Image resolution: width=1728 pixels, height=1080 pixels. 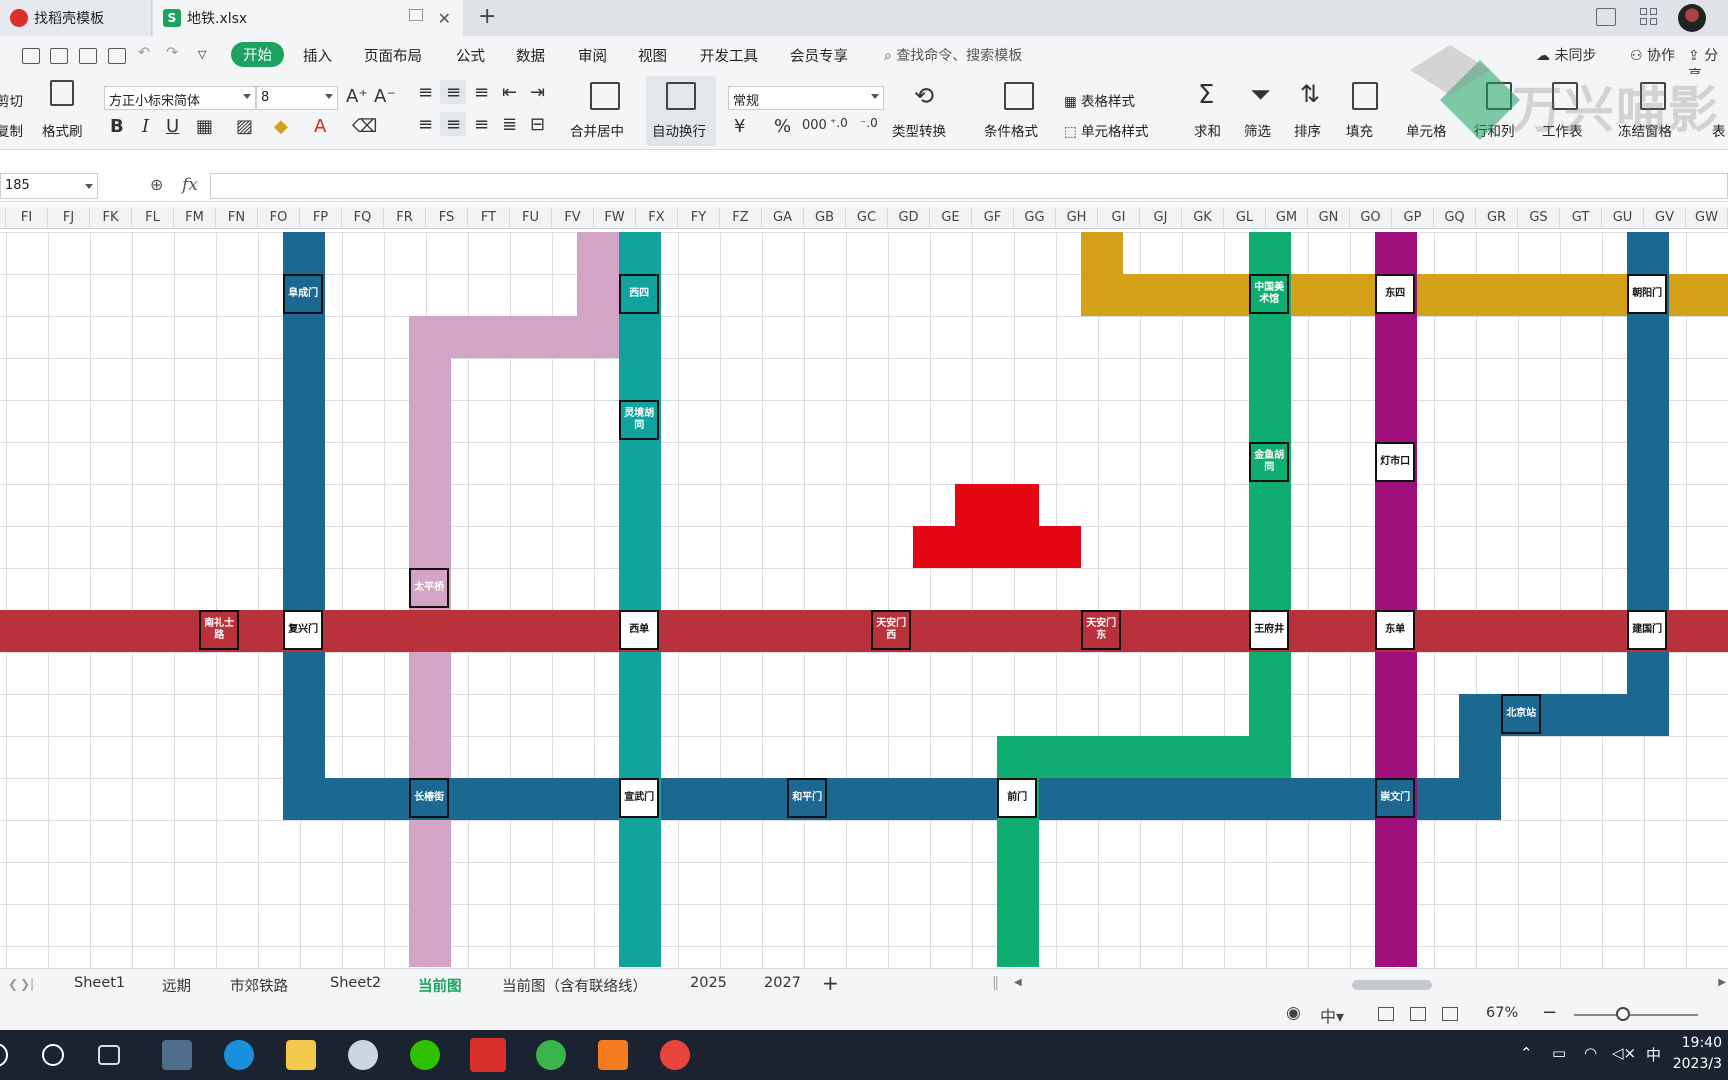 I want to click on station-xuanwumen: 宣武门, so click(x=639, y=798).